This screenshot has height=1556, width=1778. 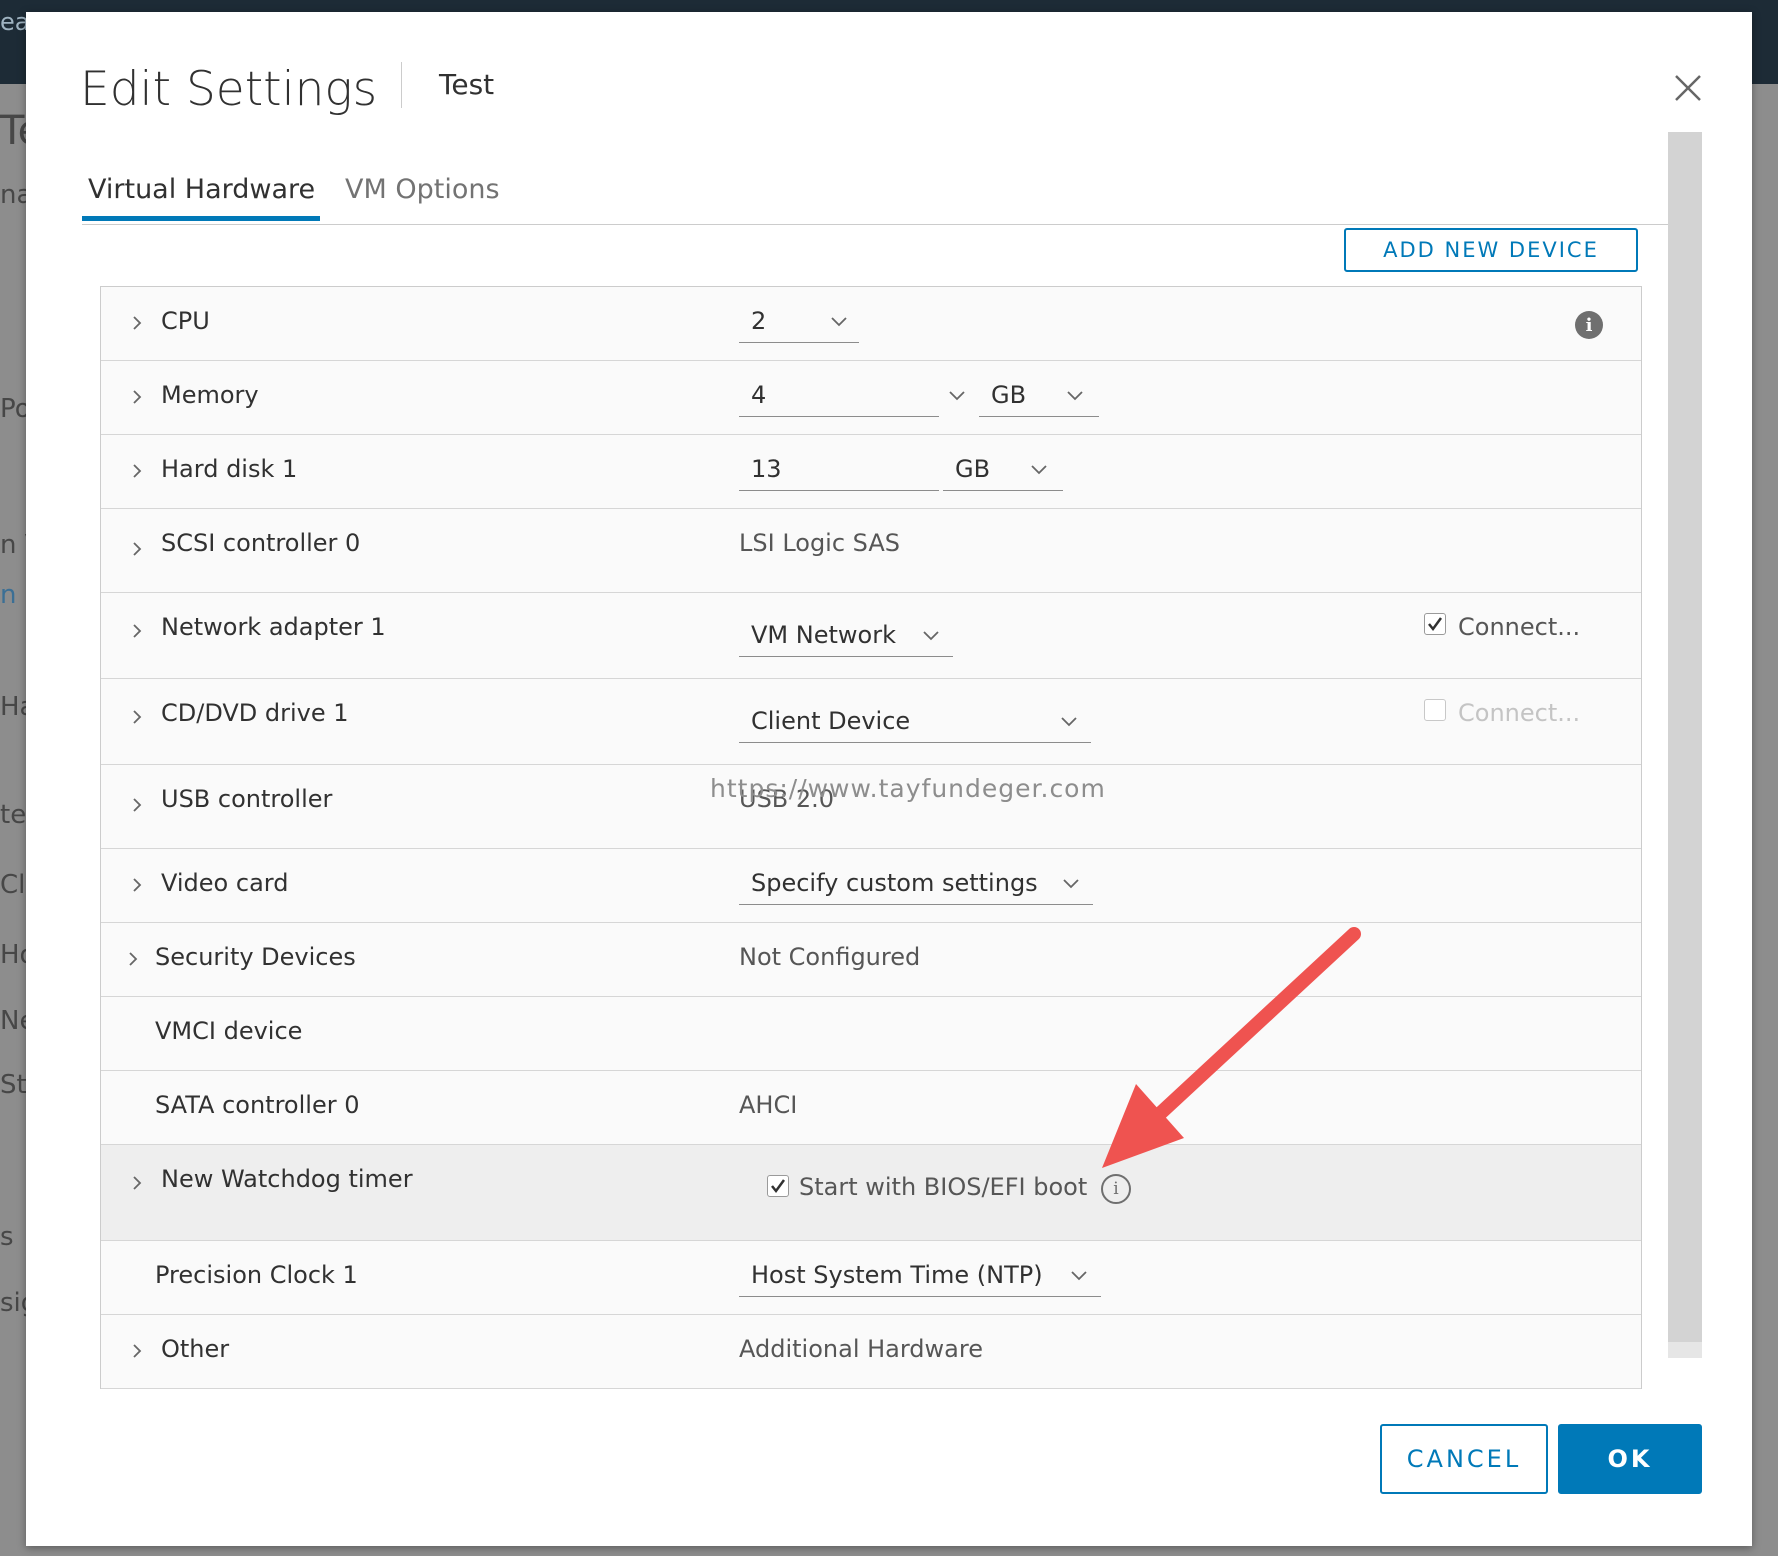 I want to click on background-text: te, so click(x=13, y=815).